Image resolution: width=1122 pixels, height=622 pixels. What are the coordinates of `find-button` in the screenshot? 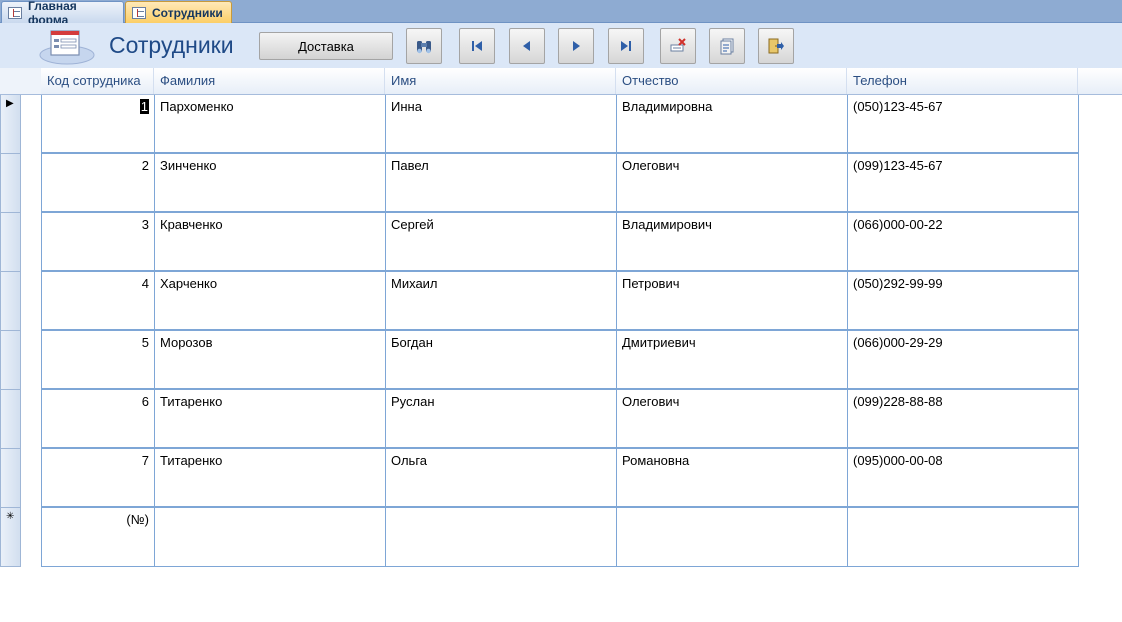 It's located at (424, 46).